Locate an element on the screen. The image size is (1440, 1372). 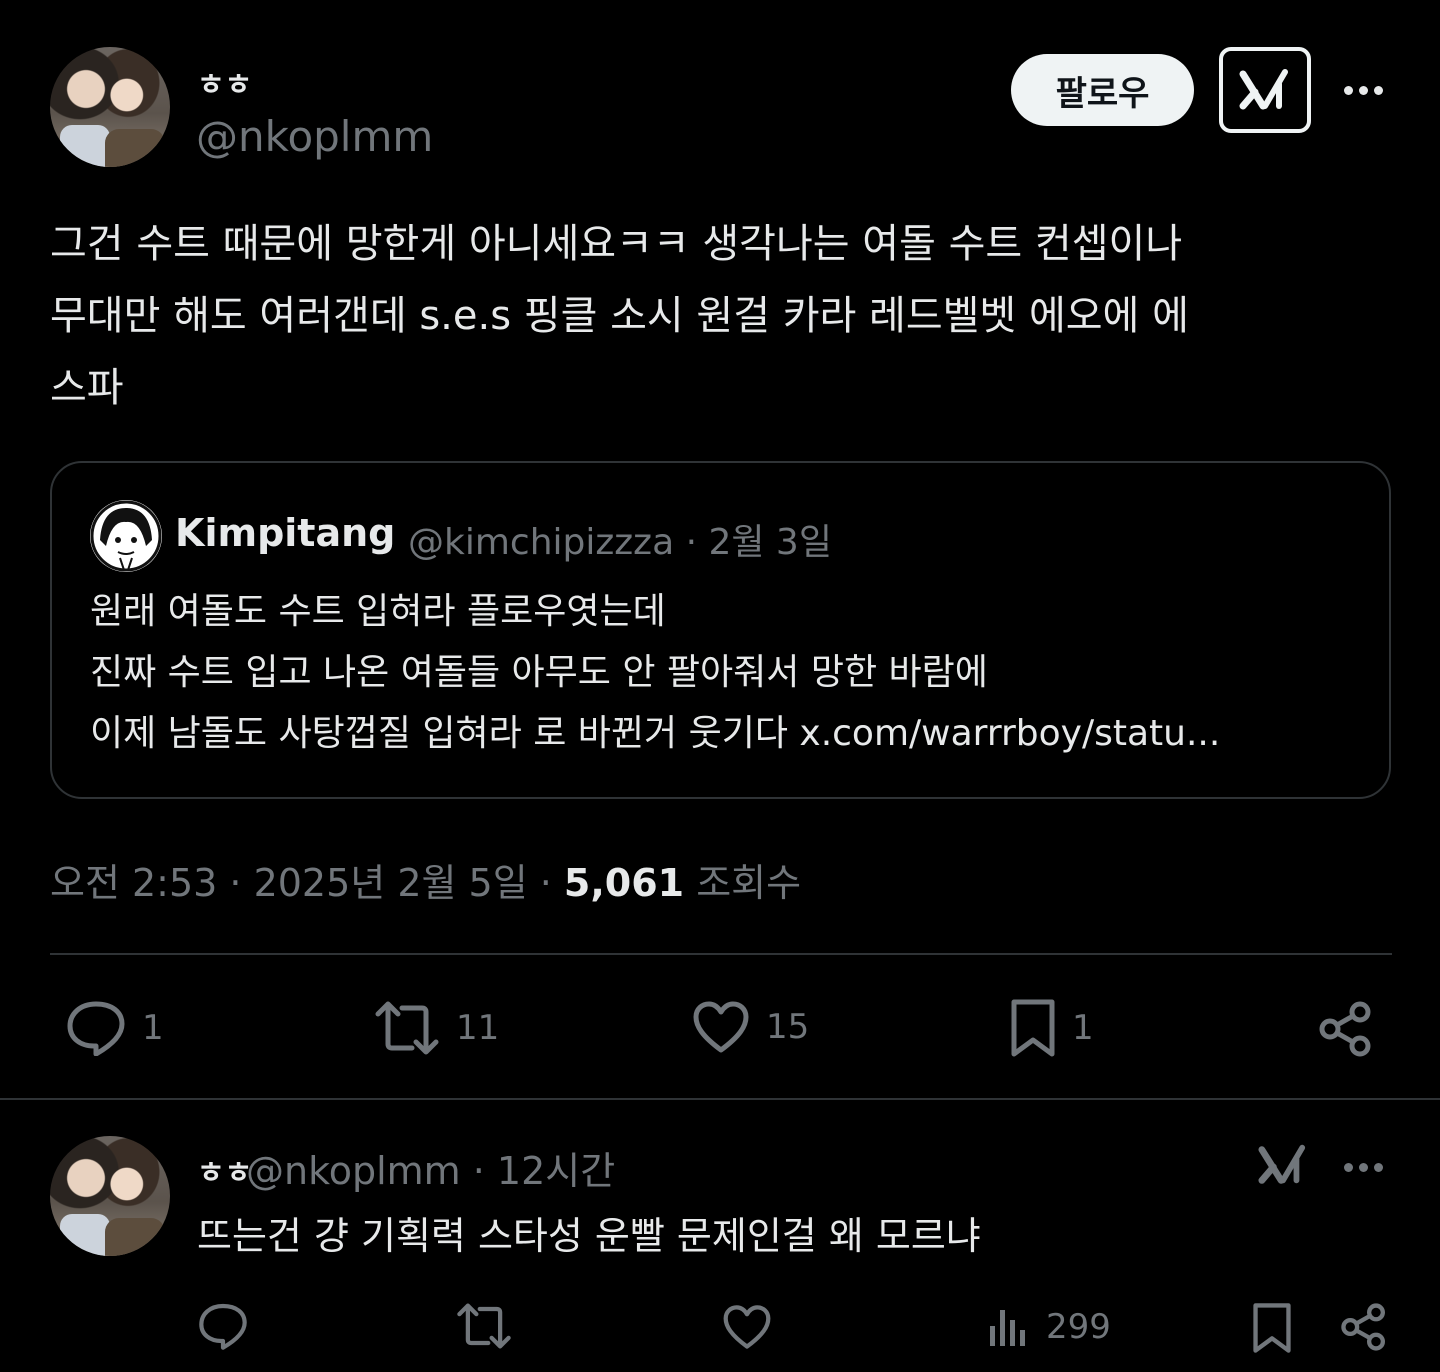
reply-retweet-button is located at coordinates (484, 1326).